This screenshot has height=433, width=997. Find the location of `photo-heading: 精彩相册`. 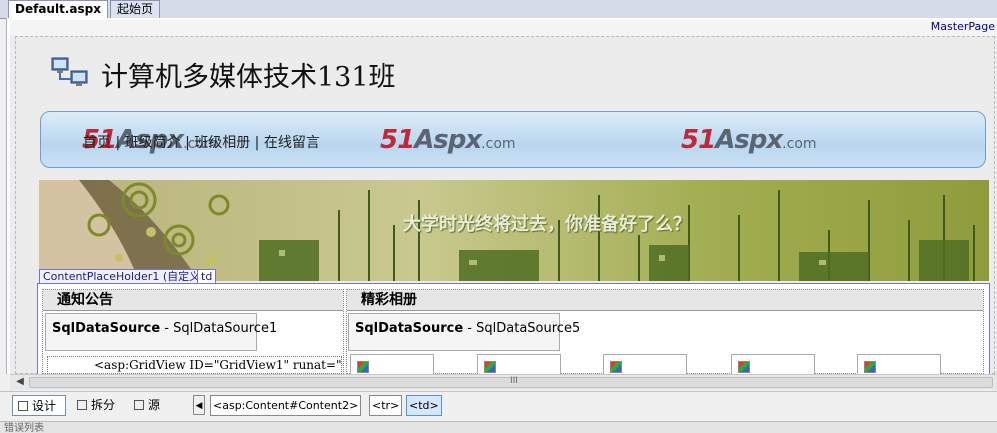

photo-heading: 精彩相册 is located at coordinates (665, 300).